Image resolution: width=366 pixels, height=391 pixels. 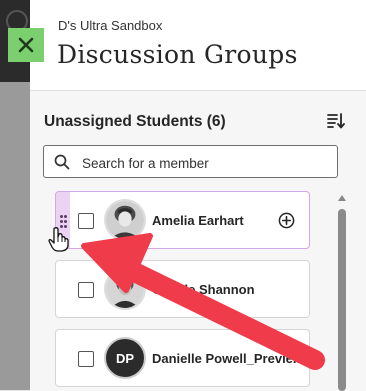 I want to click on course-name: D's Ultra Sandbox, so click(x=110, y=25).